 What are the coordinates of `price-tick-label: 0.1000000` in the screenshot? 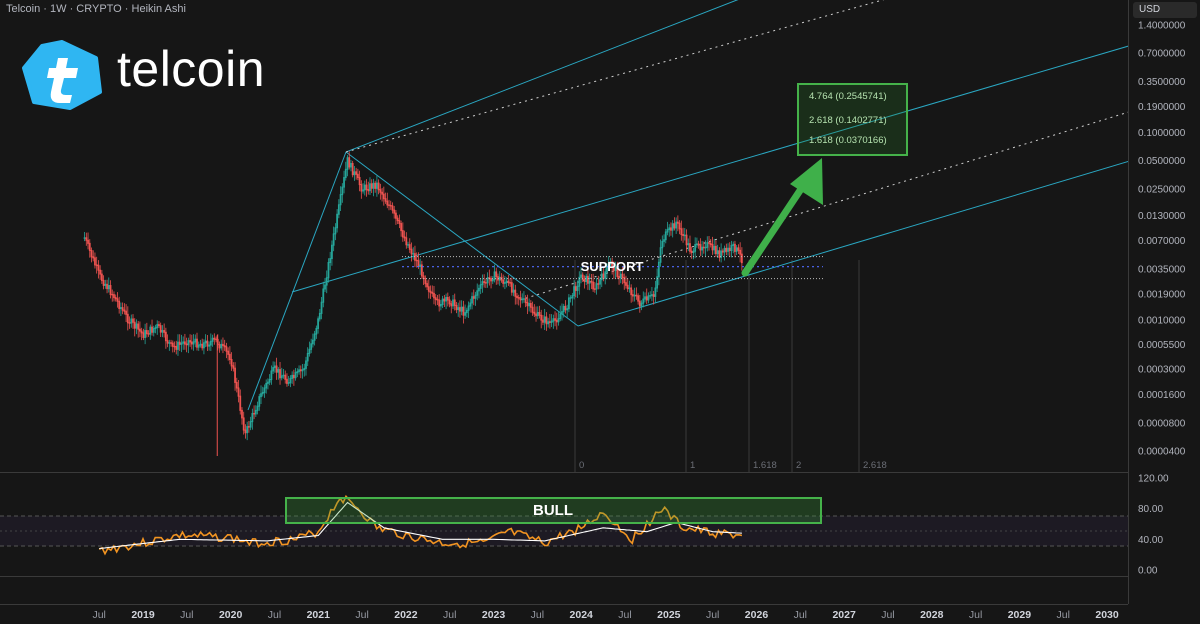 It's located at (1162, 133).